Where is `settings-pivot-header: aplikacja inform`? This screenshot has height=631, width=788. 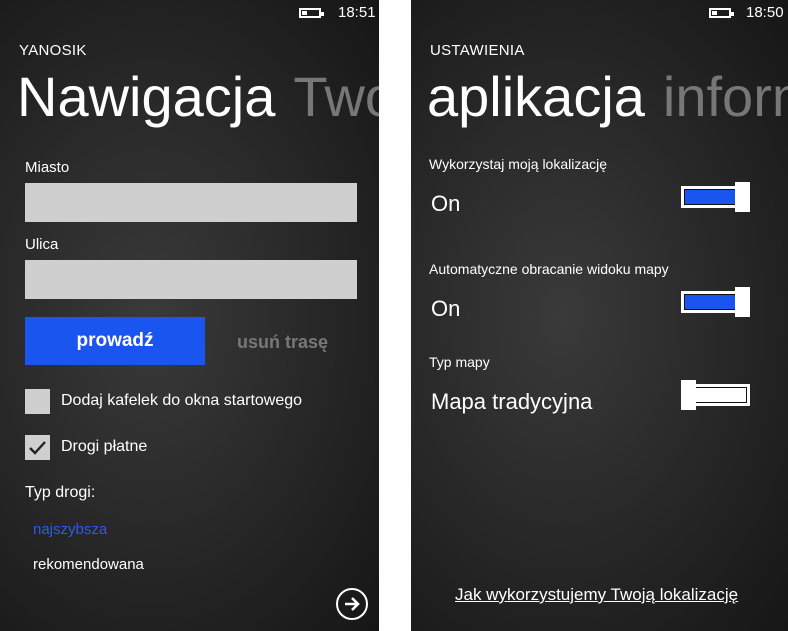
settings-pivot-header: aplikacja inform is located at coordinates (607, 96).